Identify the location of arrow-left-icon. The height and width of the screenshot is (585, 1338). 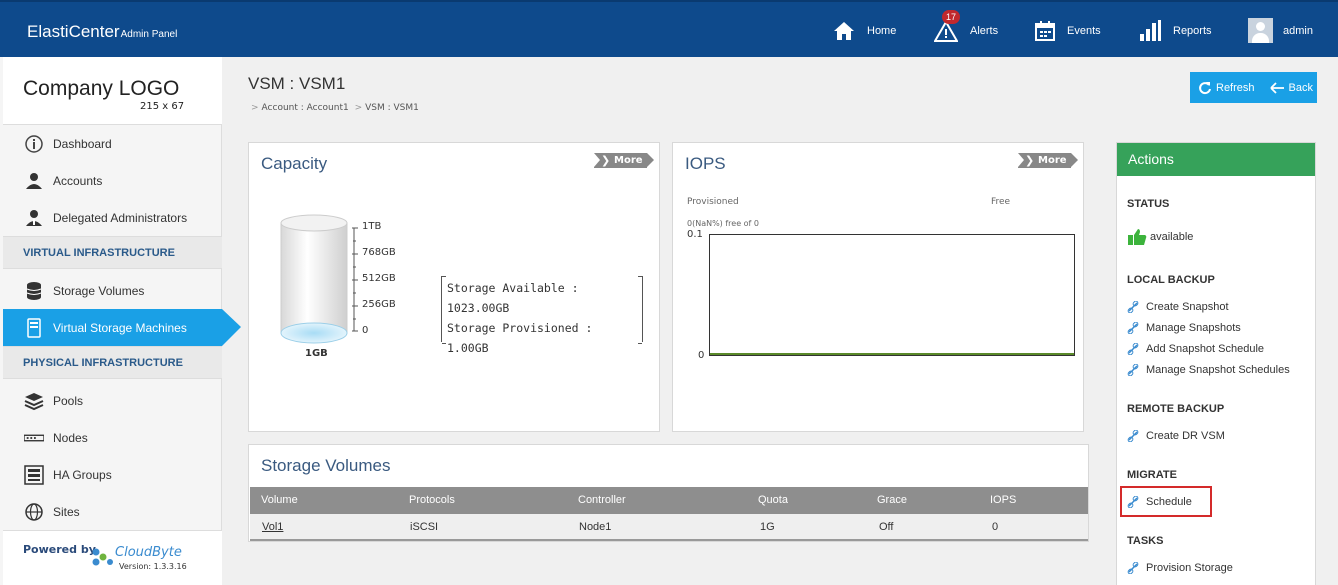
(1276, 87).